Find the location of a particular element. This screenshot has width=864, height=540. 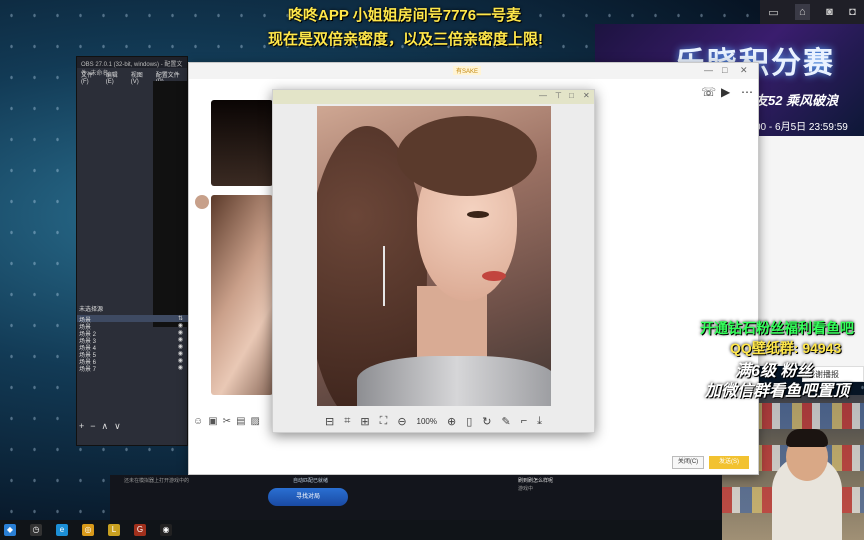

crop-icon: ⌐ is located at coordinates (524, 421).